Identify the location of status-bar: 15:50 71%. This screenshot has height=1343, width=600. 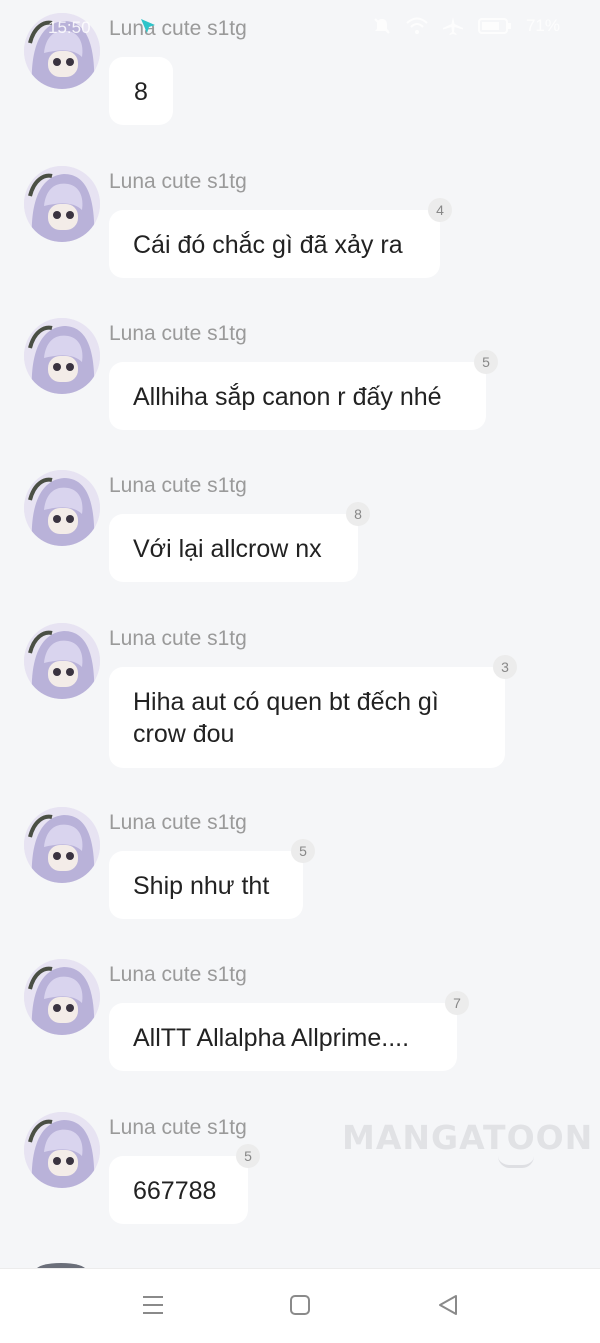
(300, 28).